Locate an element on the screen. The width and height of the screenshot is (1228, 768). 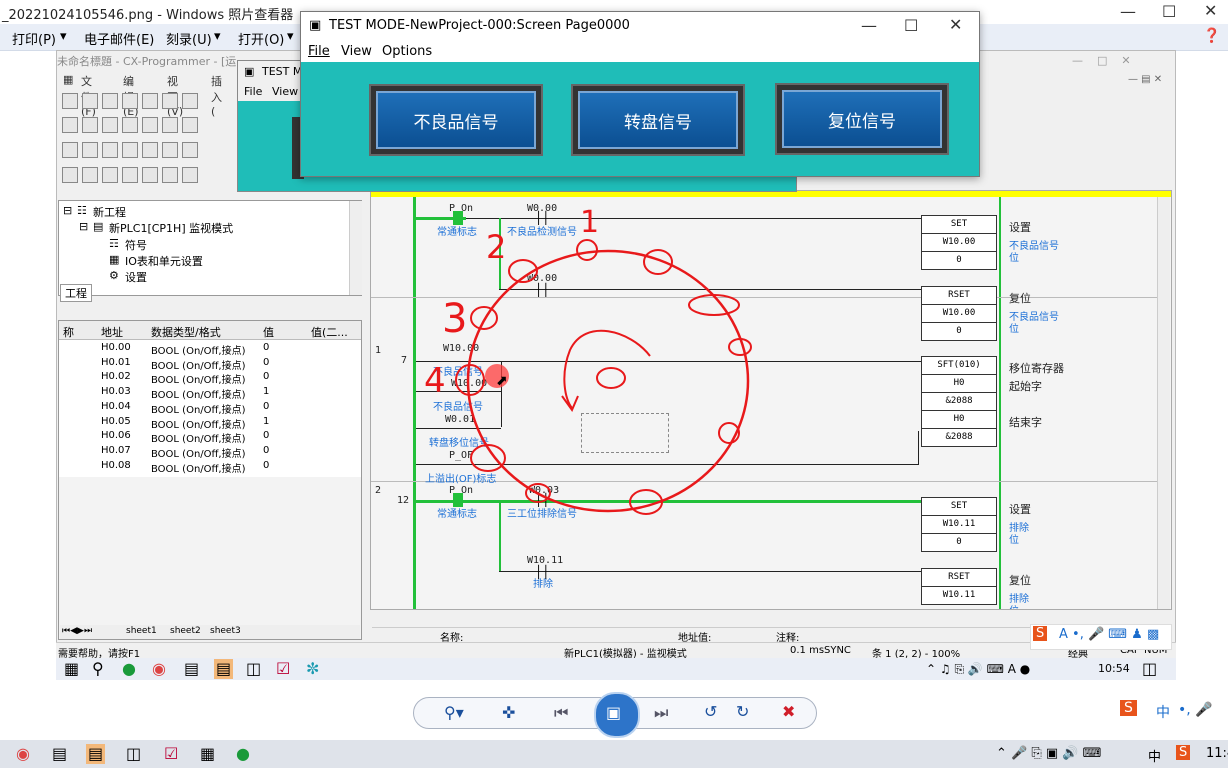
instruction-set: SET W10.00 0 is located at coordinates (959, 242).